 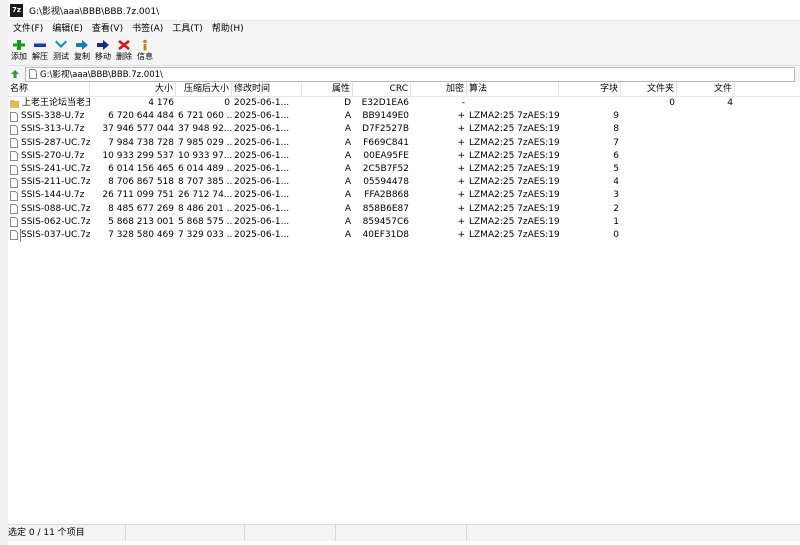 I want to click on size-cell: 7 328 580 469, so click(x=141, y=234).